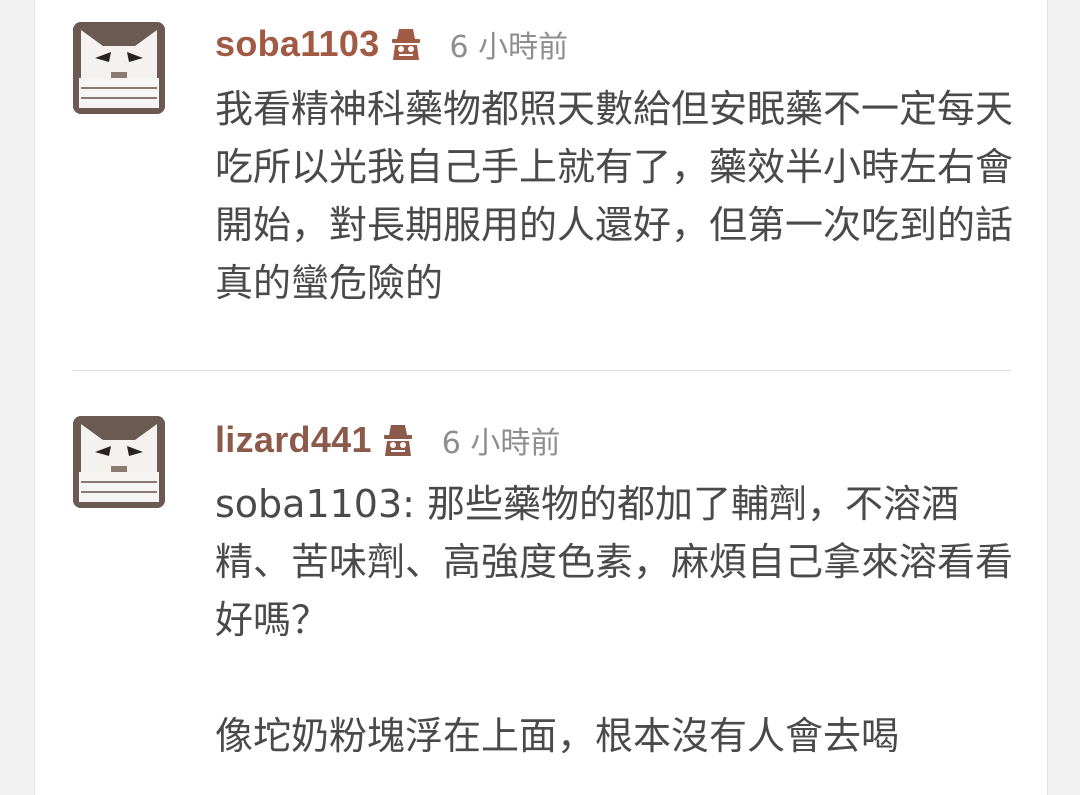 Image resolution: width=1080 pixels, height=795 pixels. Describe the element at coordinates (542, 370) in the screenshot. I see `divider` at that location.